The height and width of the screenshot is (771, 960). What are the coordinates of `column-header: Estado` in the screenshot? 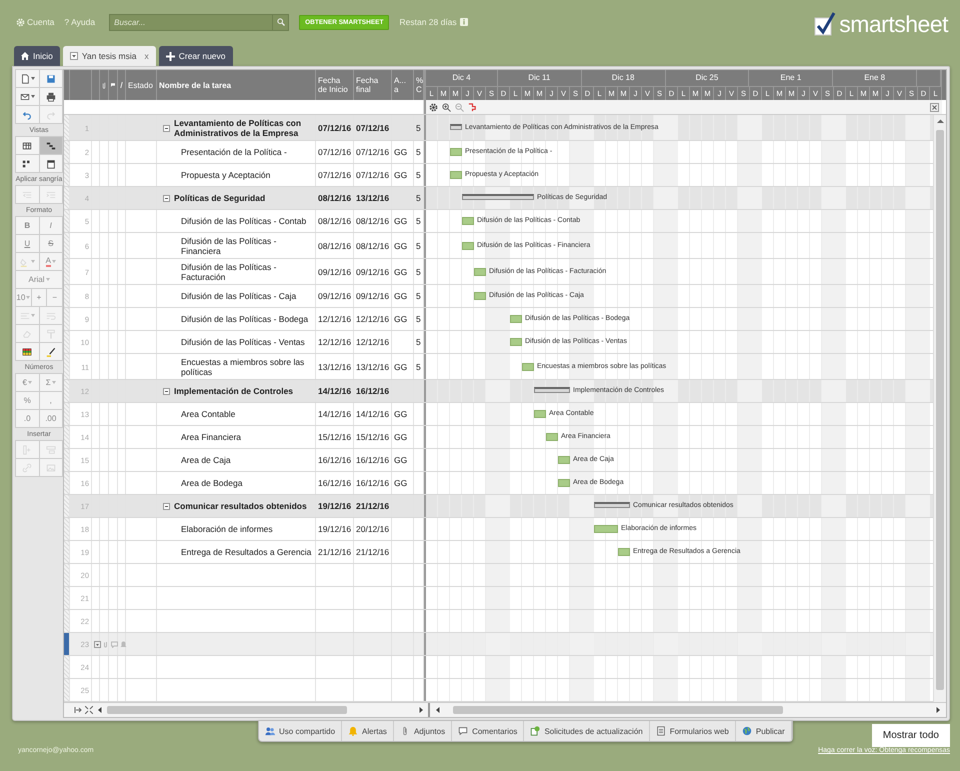 It's located at (140, 85).